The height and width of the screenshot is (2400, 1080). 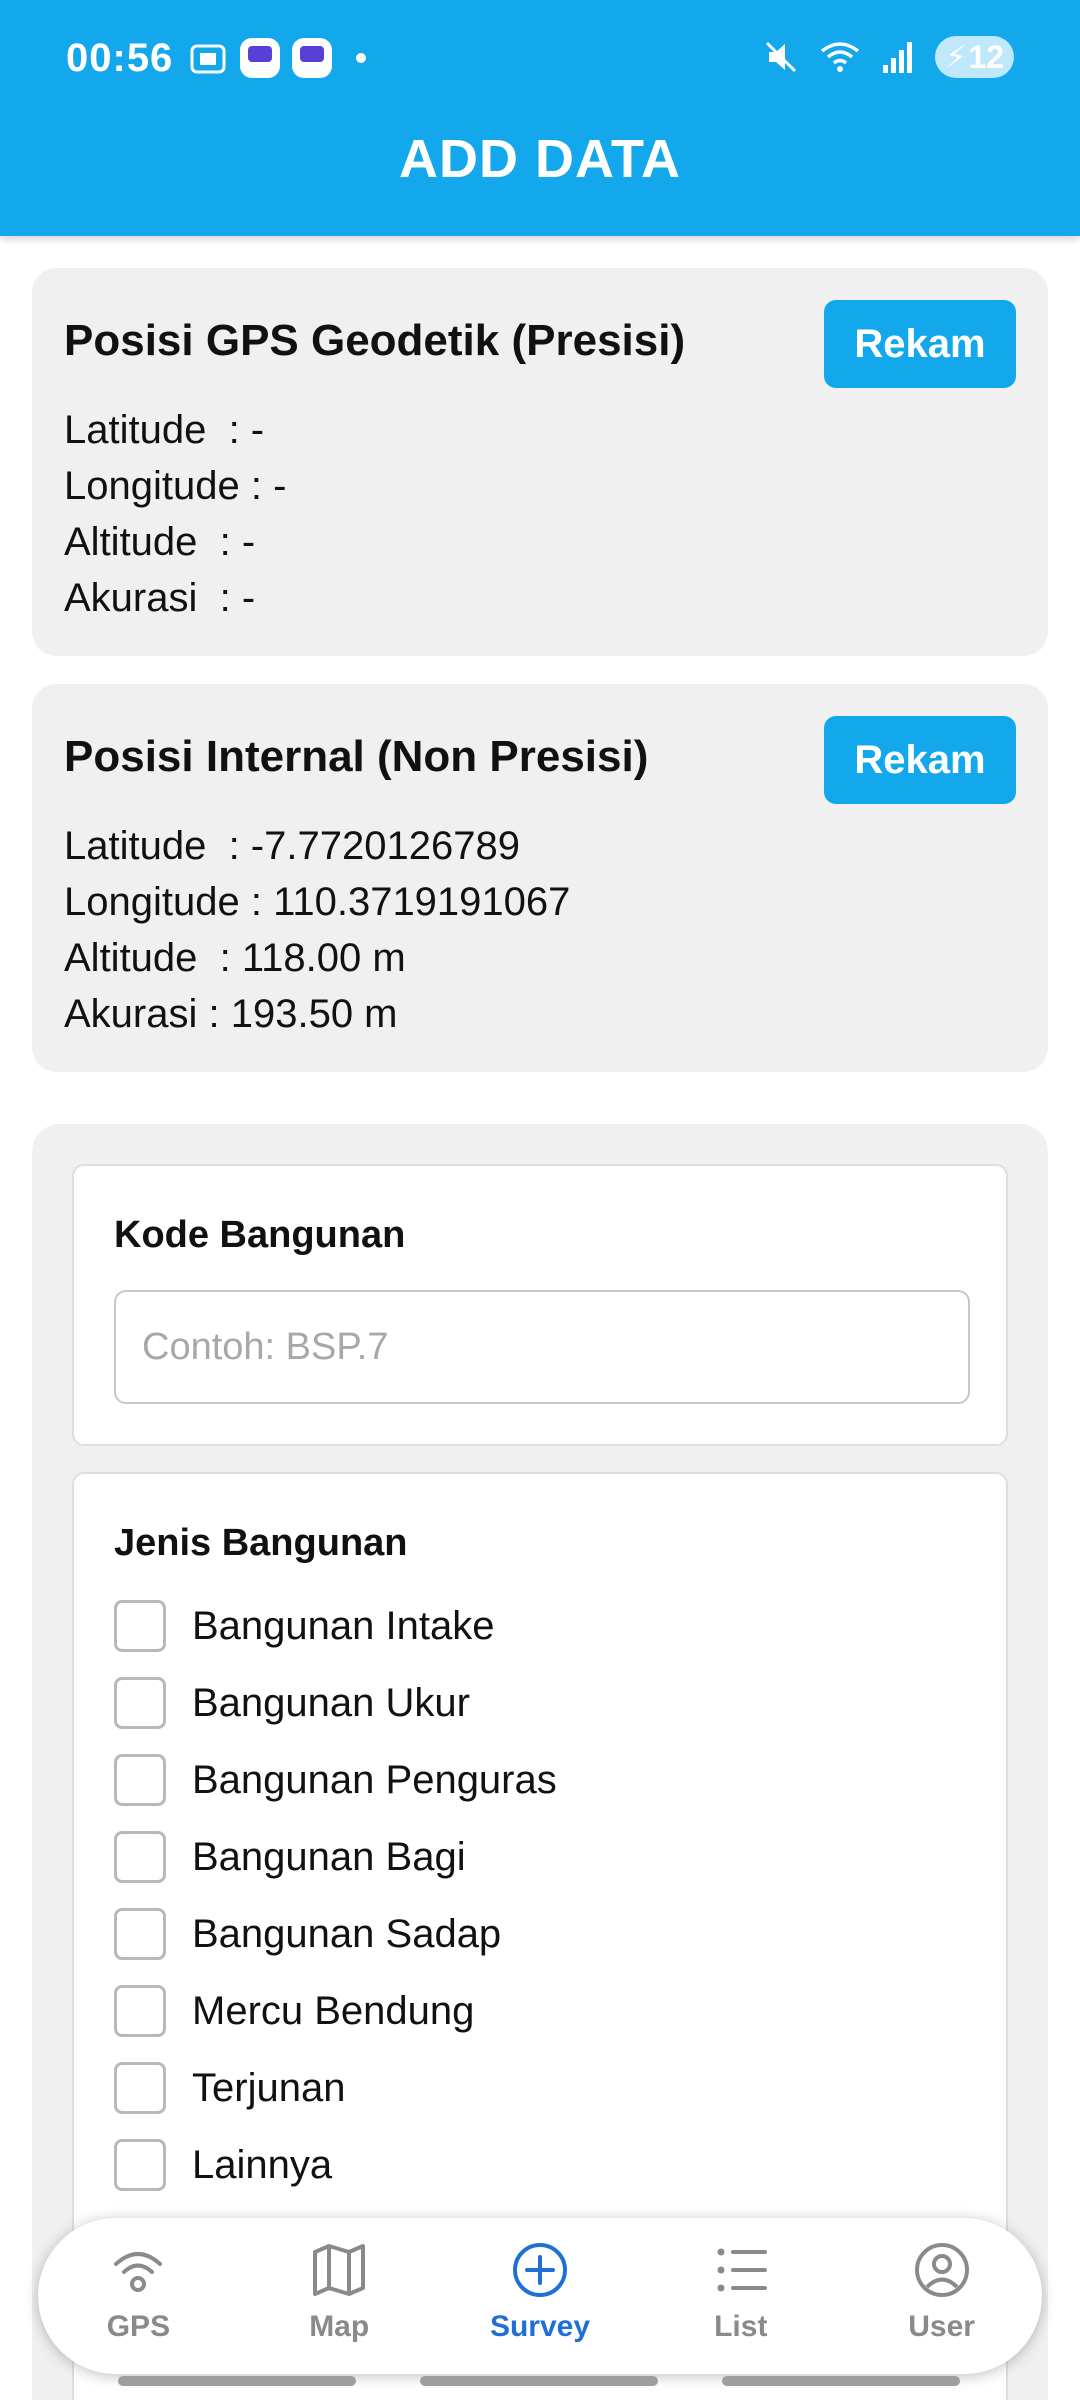 What do you see at coordinates (540, 60) in the screenshot?
I see `status-bar: 00:56 ⚡ 12` at bounding box center [540, 60].